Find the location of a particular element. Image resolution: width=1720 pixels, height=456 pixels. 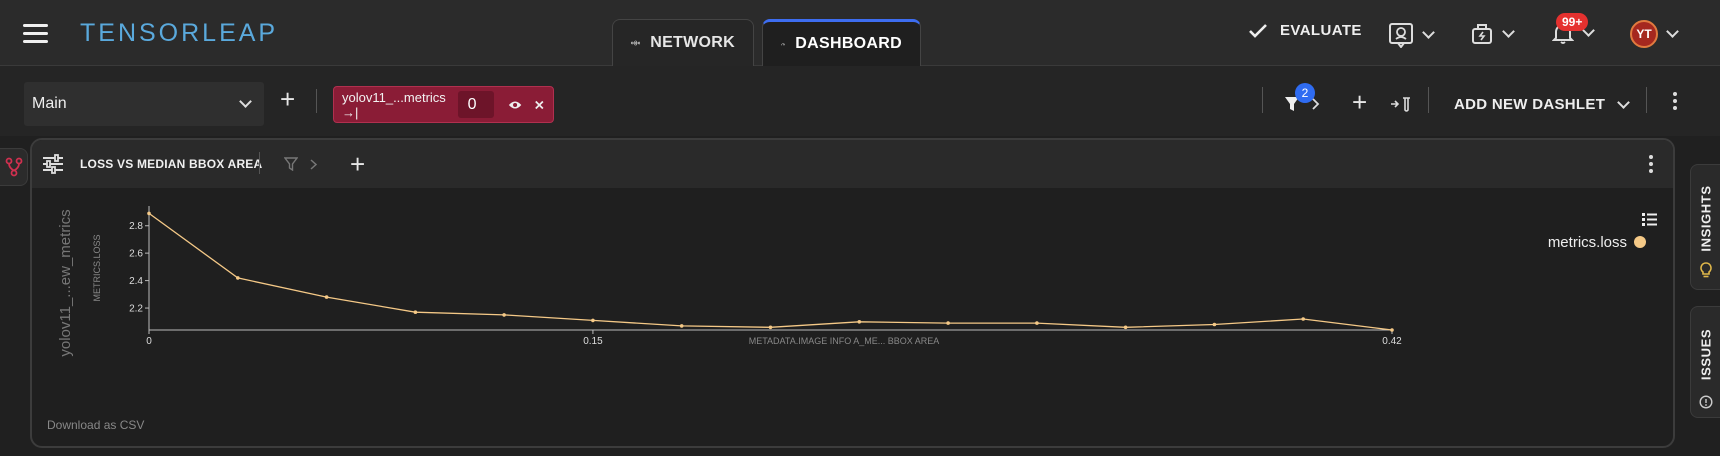

branch-toggle-button is located at coordinates (14, 167).